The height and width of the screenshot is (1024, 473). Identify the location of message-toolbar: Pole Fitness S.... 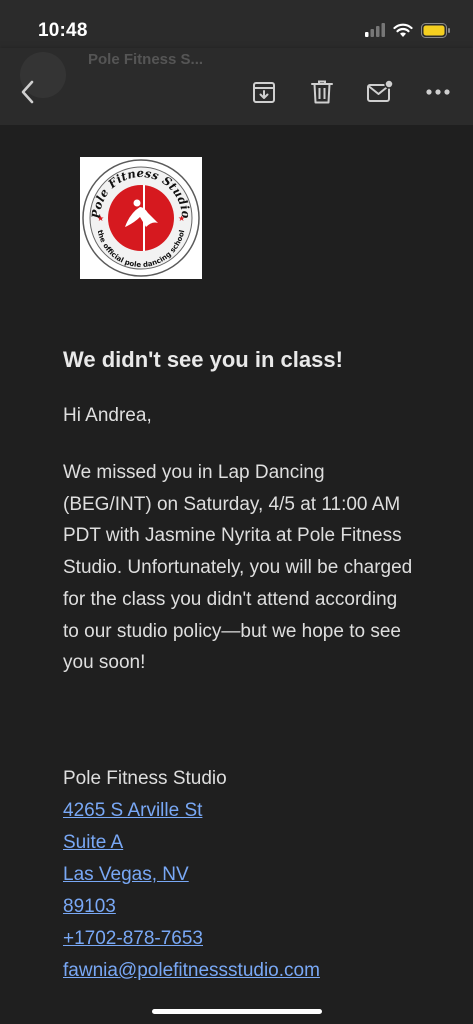
(236, 86).